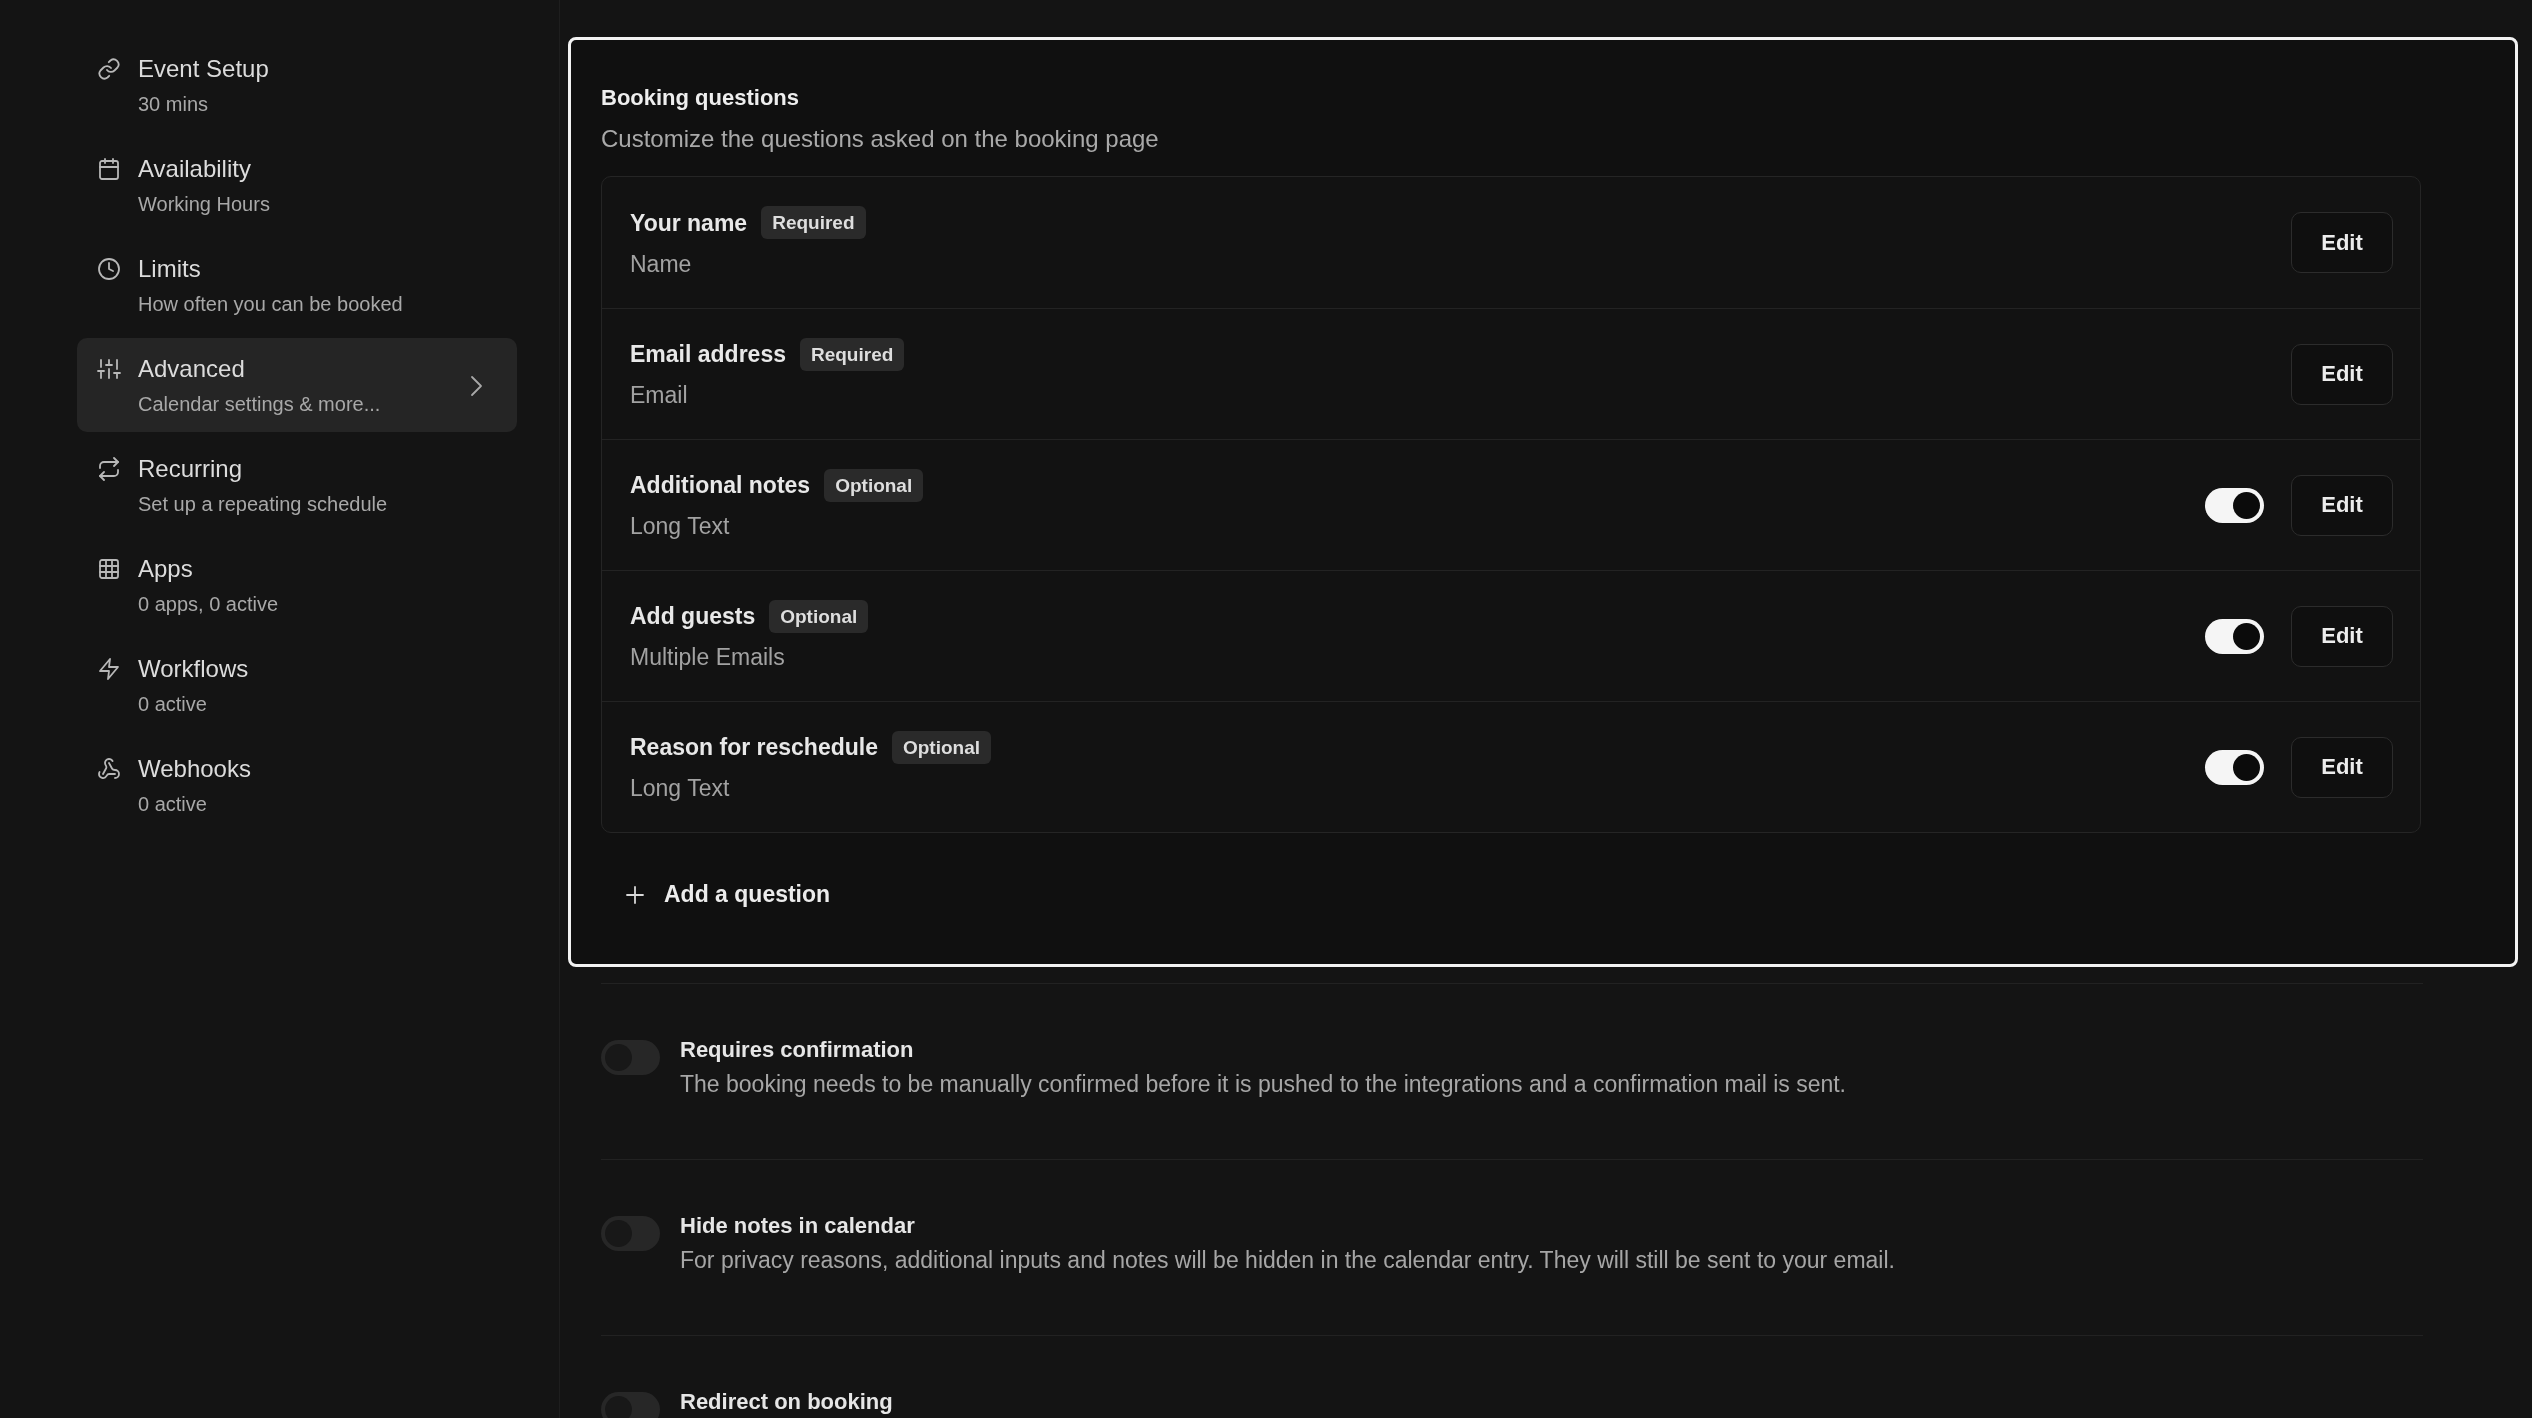 The width and height of the screenshot is (2532, 1418). Describe the element at coordinates (109, 769) in the screenshot. I see `webhook-icon` at that location.